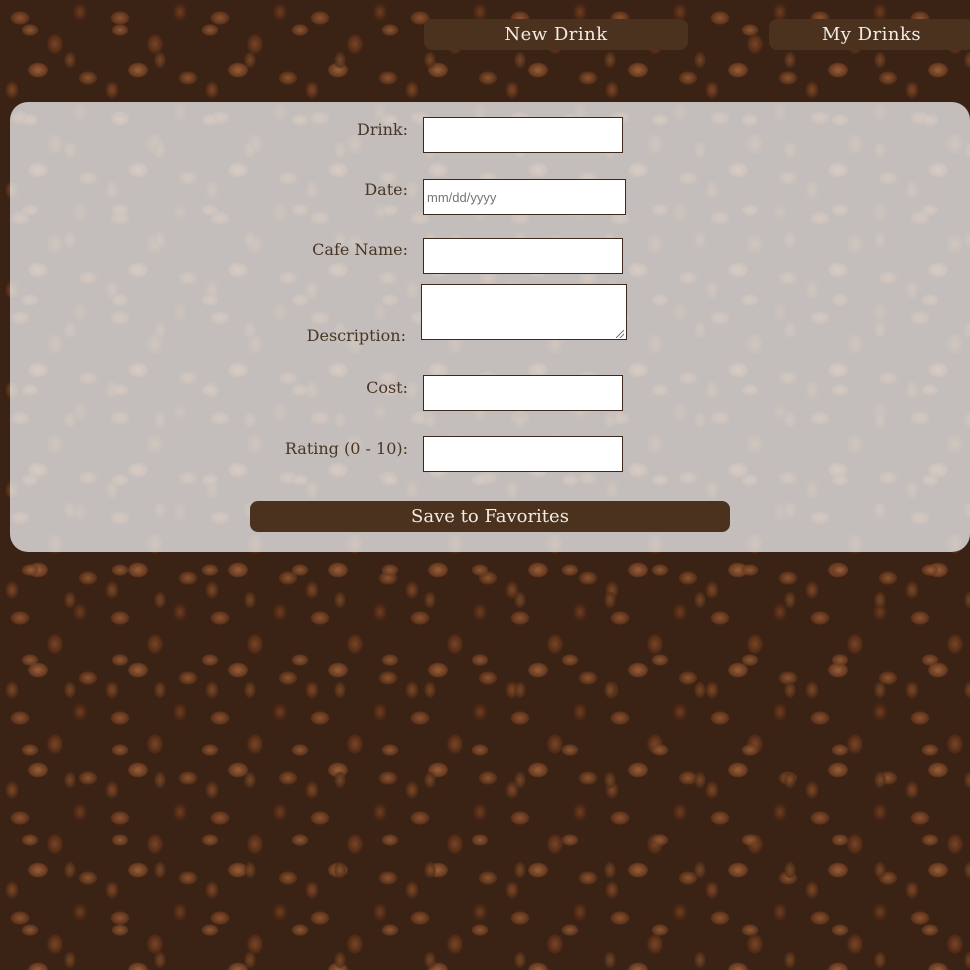 Image resolution: width=970 pixels, height=970 pixels. Describe the element at coordinates (360, 249) in the screenshot. I see `cafe-name-label: Cafe Name:` at that location.